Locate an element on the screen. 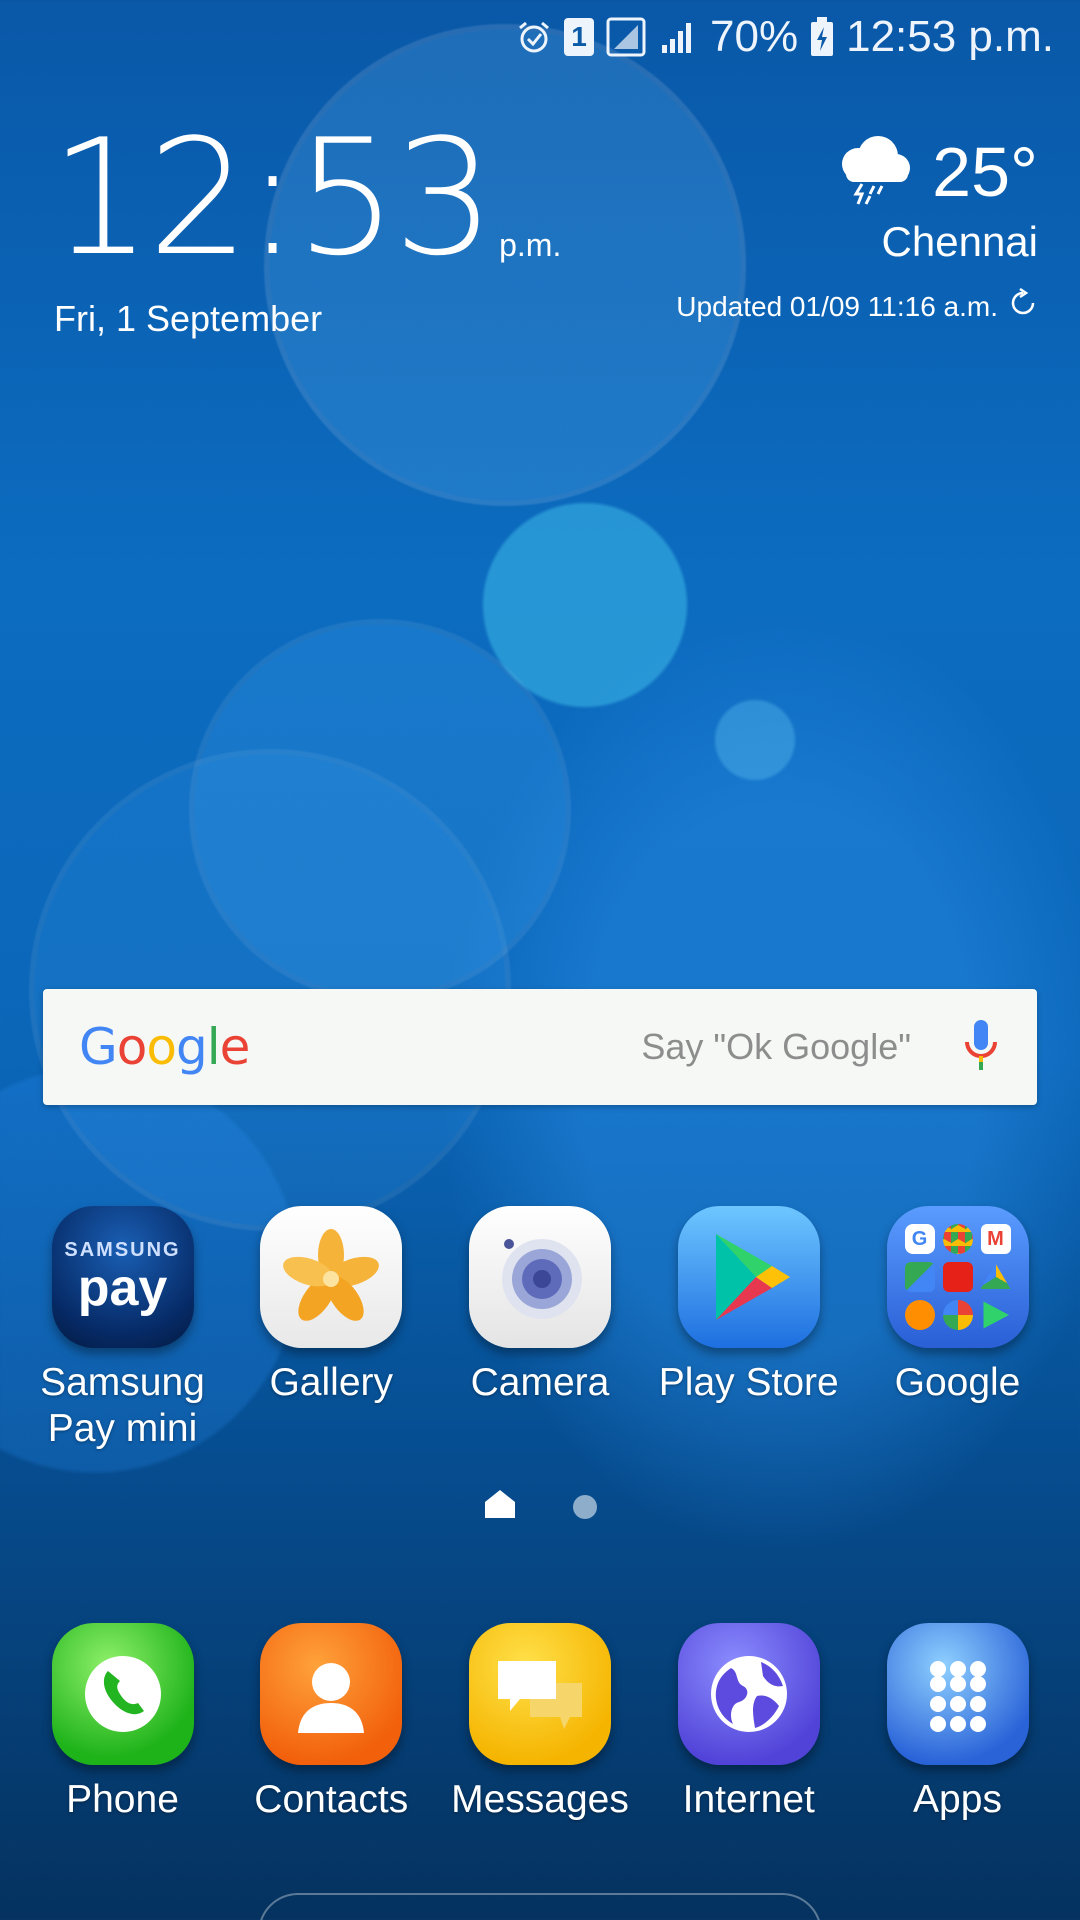  home-page-icon is located at coordinates (500, 1506).